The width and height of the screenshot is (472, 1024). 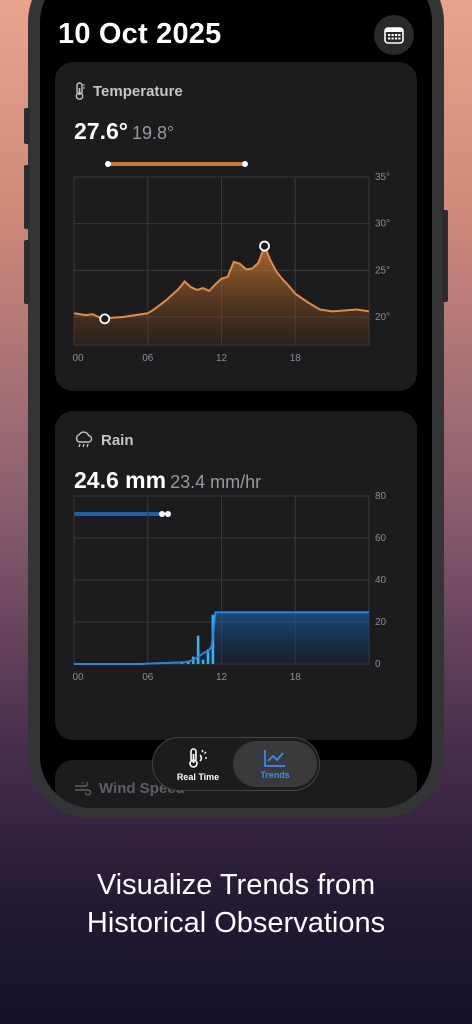 What do you see at coordinates (27, 272) in the screenshot?
I see `volume-down-button` at bounding box center [27, 272].